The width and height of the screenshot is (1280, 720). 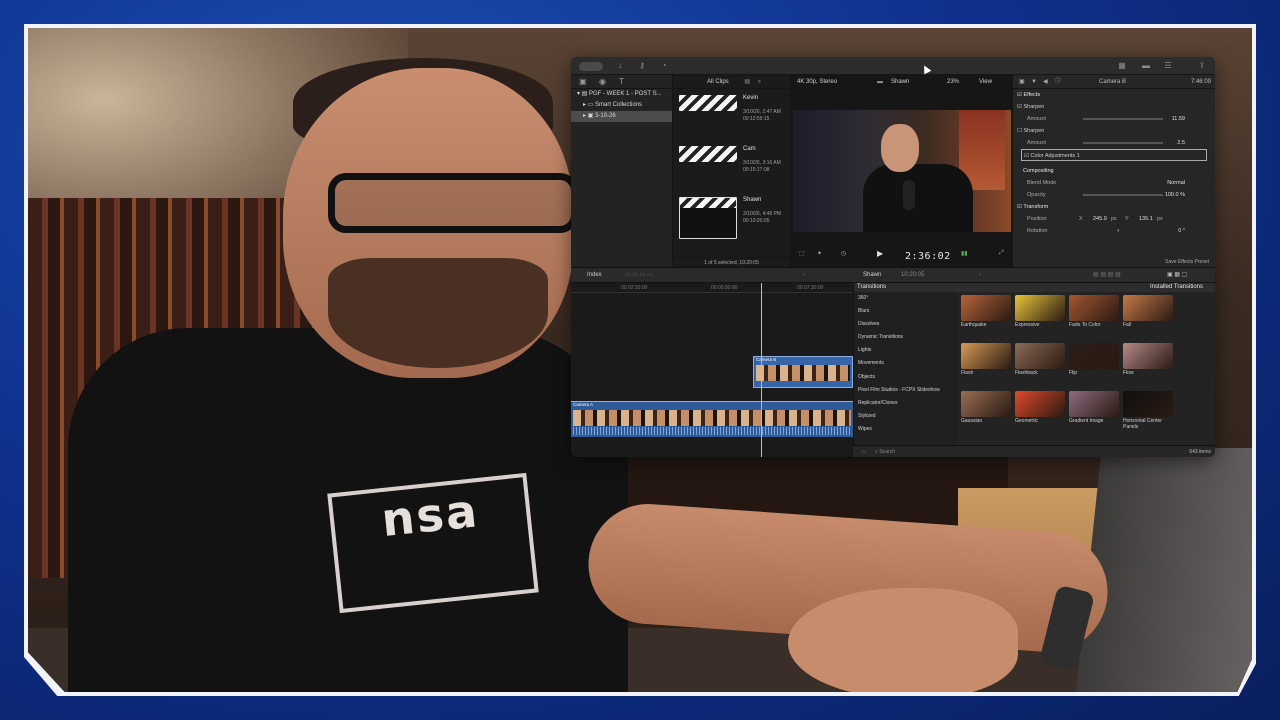 I want to click on browser-toggle-icon: ▣ ▦ ▢, so click(x=1177, y=275).